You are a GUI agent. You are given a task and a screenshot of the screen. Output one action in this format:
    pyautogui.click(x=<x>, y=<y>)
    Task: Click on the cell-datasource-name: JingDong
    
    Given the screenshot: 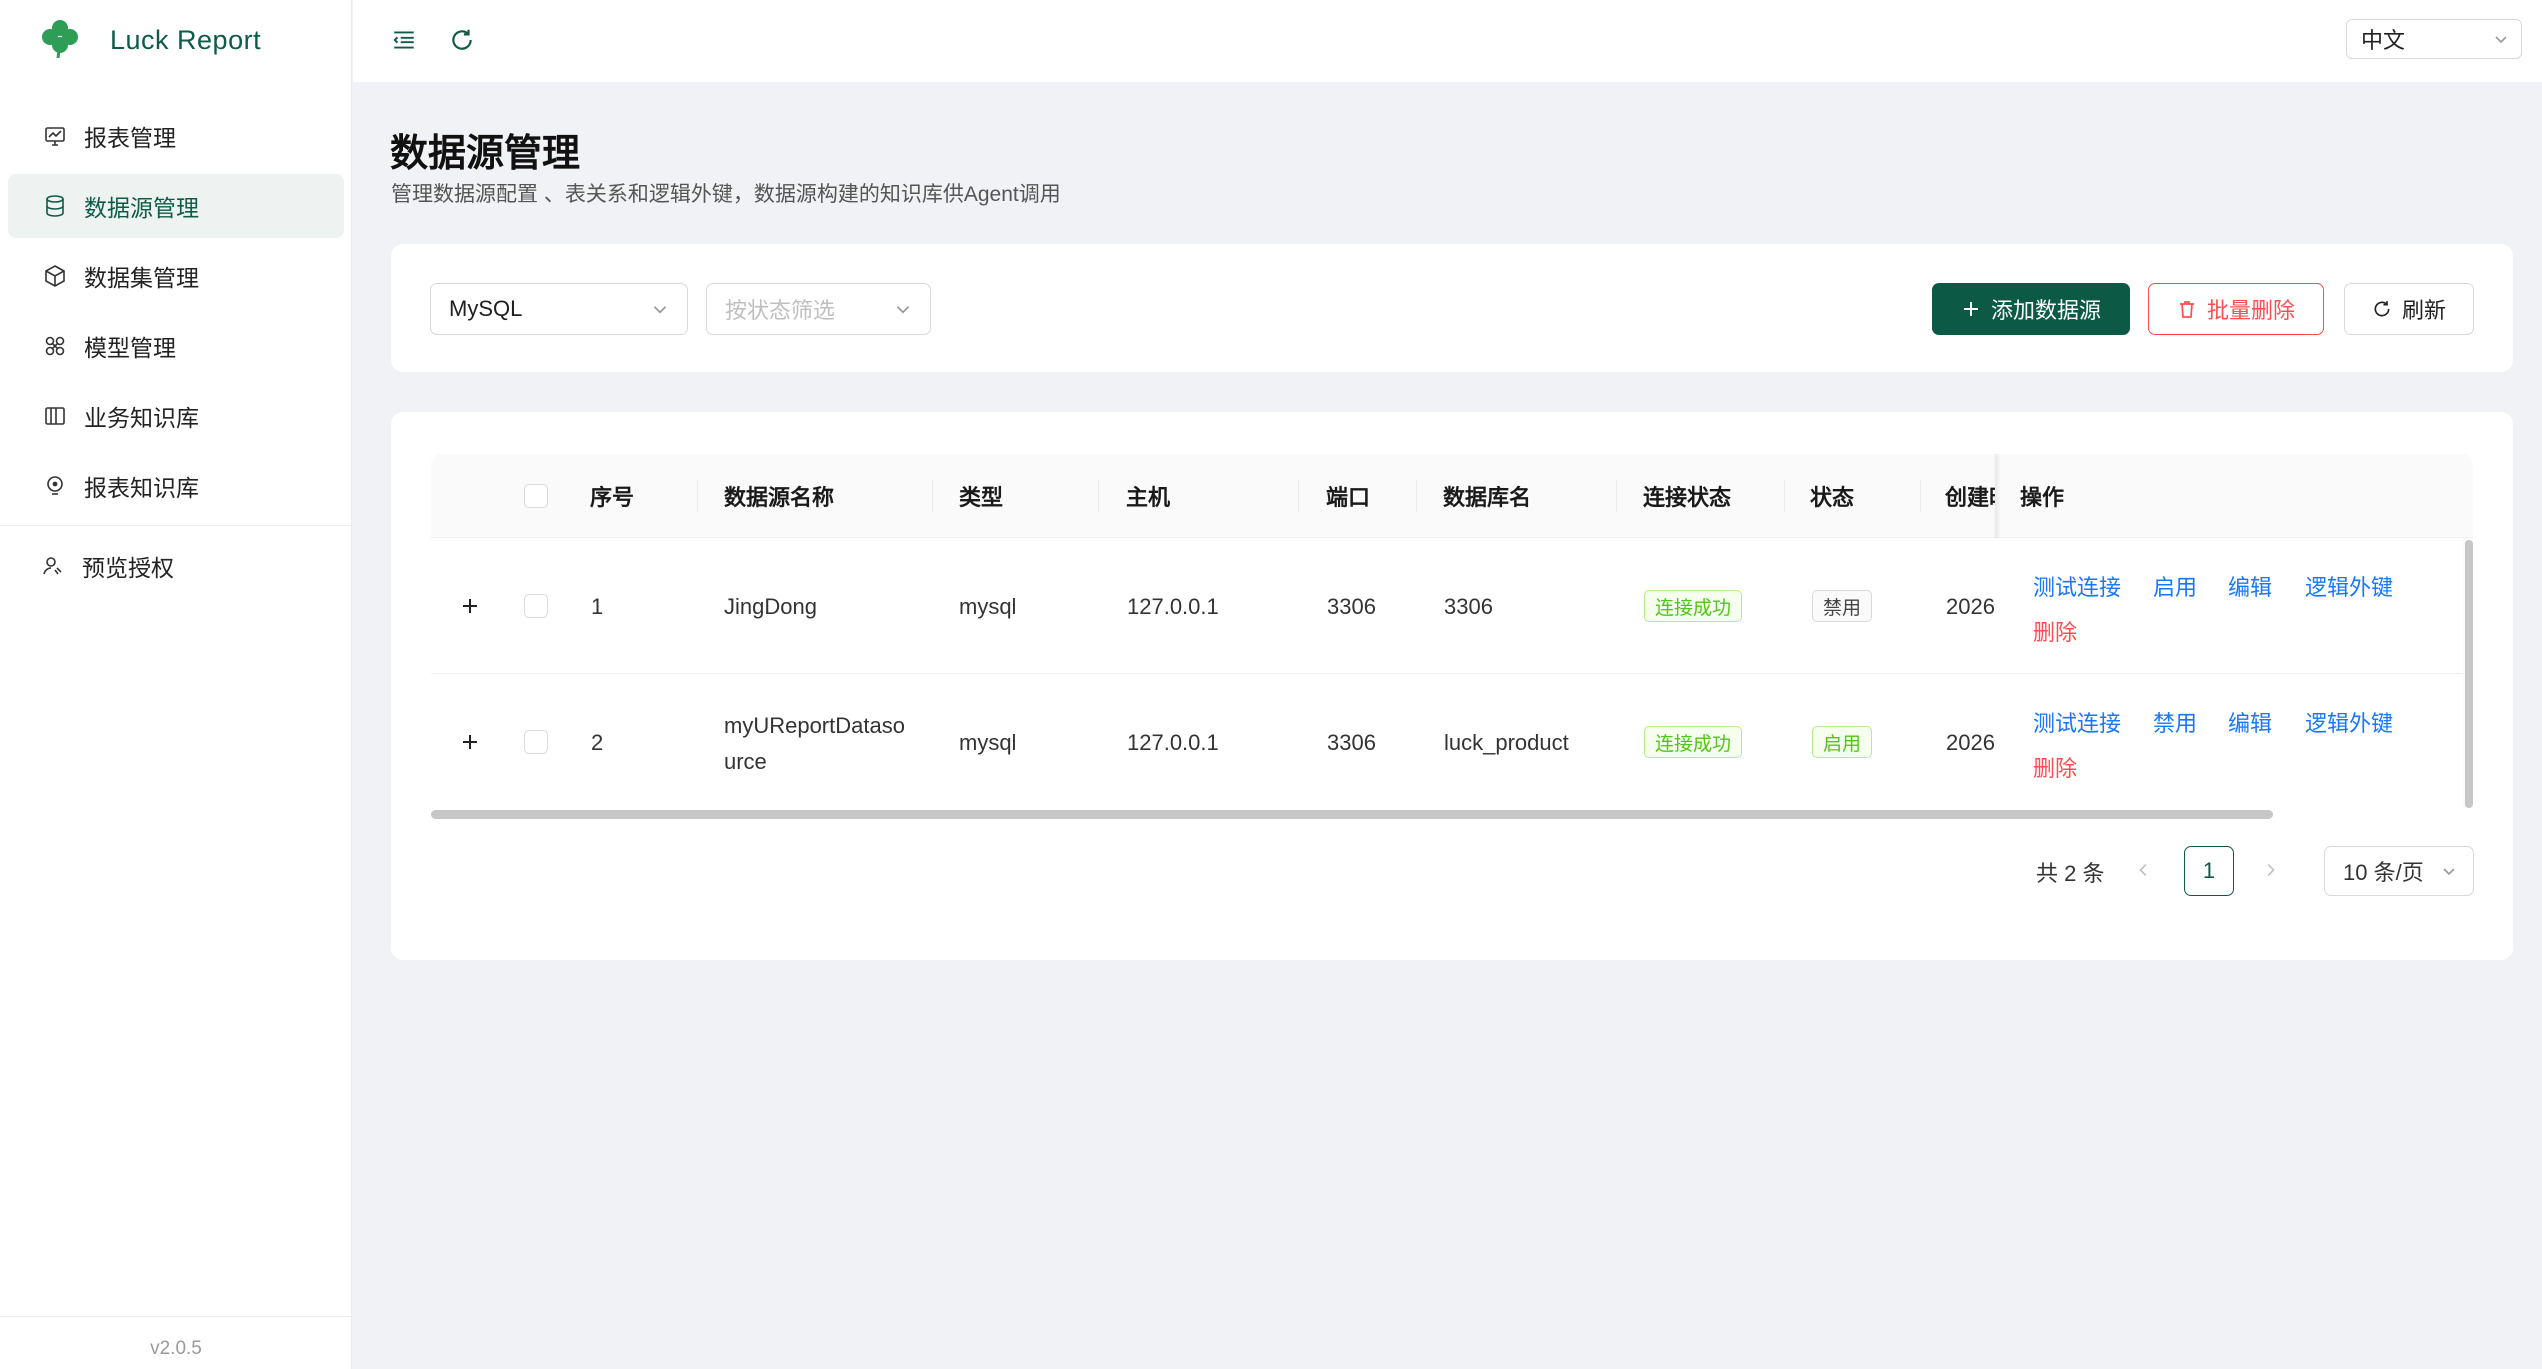 What is the action you would take?
    pyautogui.click(x=770, y=606)
    